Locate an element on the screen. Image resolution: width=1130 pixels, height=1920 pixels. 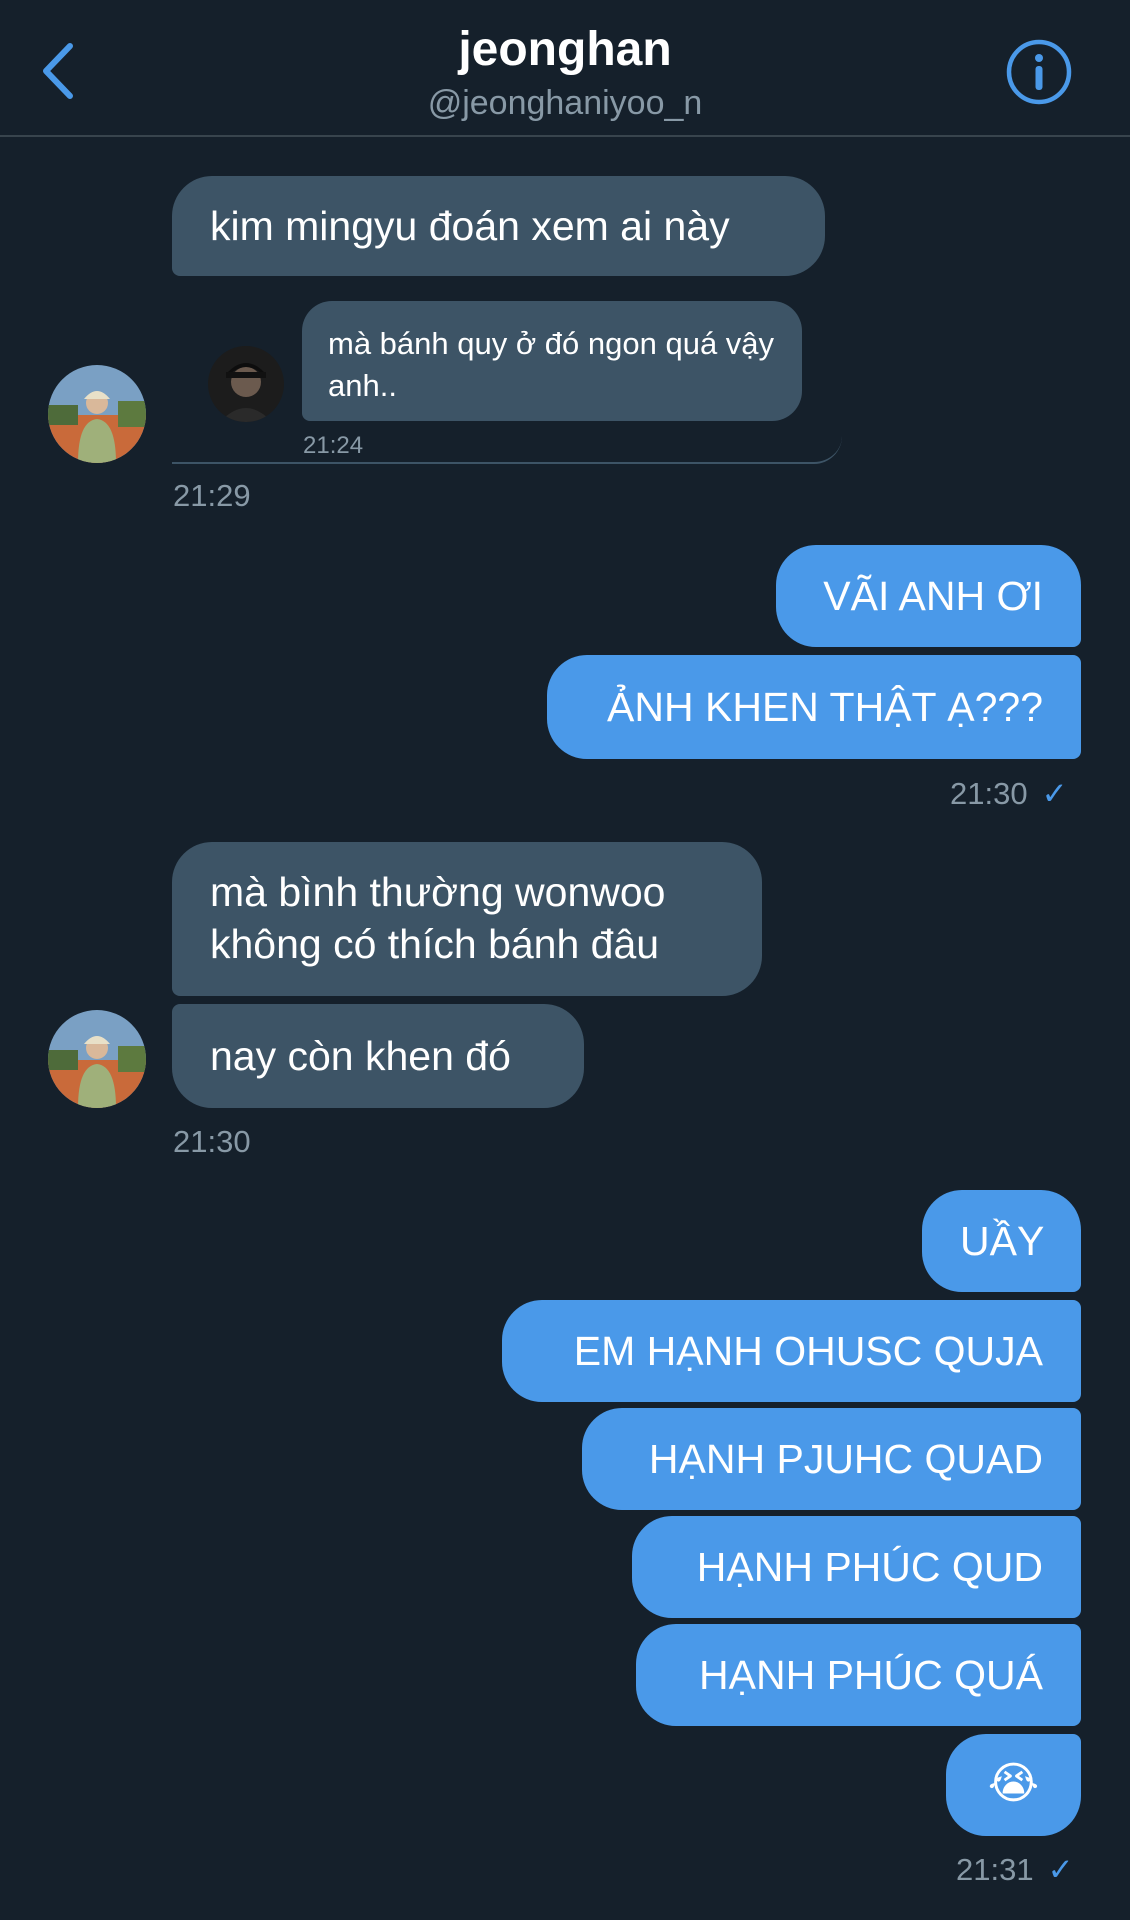
incoming-message: nay còn khen đó is located at coordinates (378, 1056).